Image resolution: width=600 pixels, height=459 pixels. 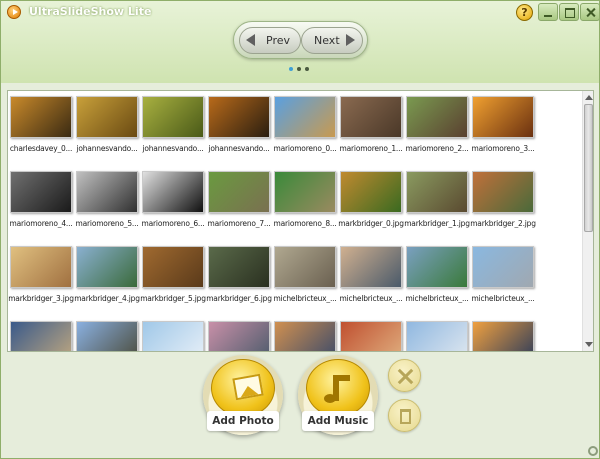 I want to click on thumbnail-item: markbridger_0.jpg, so click(x=371, y=204).